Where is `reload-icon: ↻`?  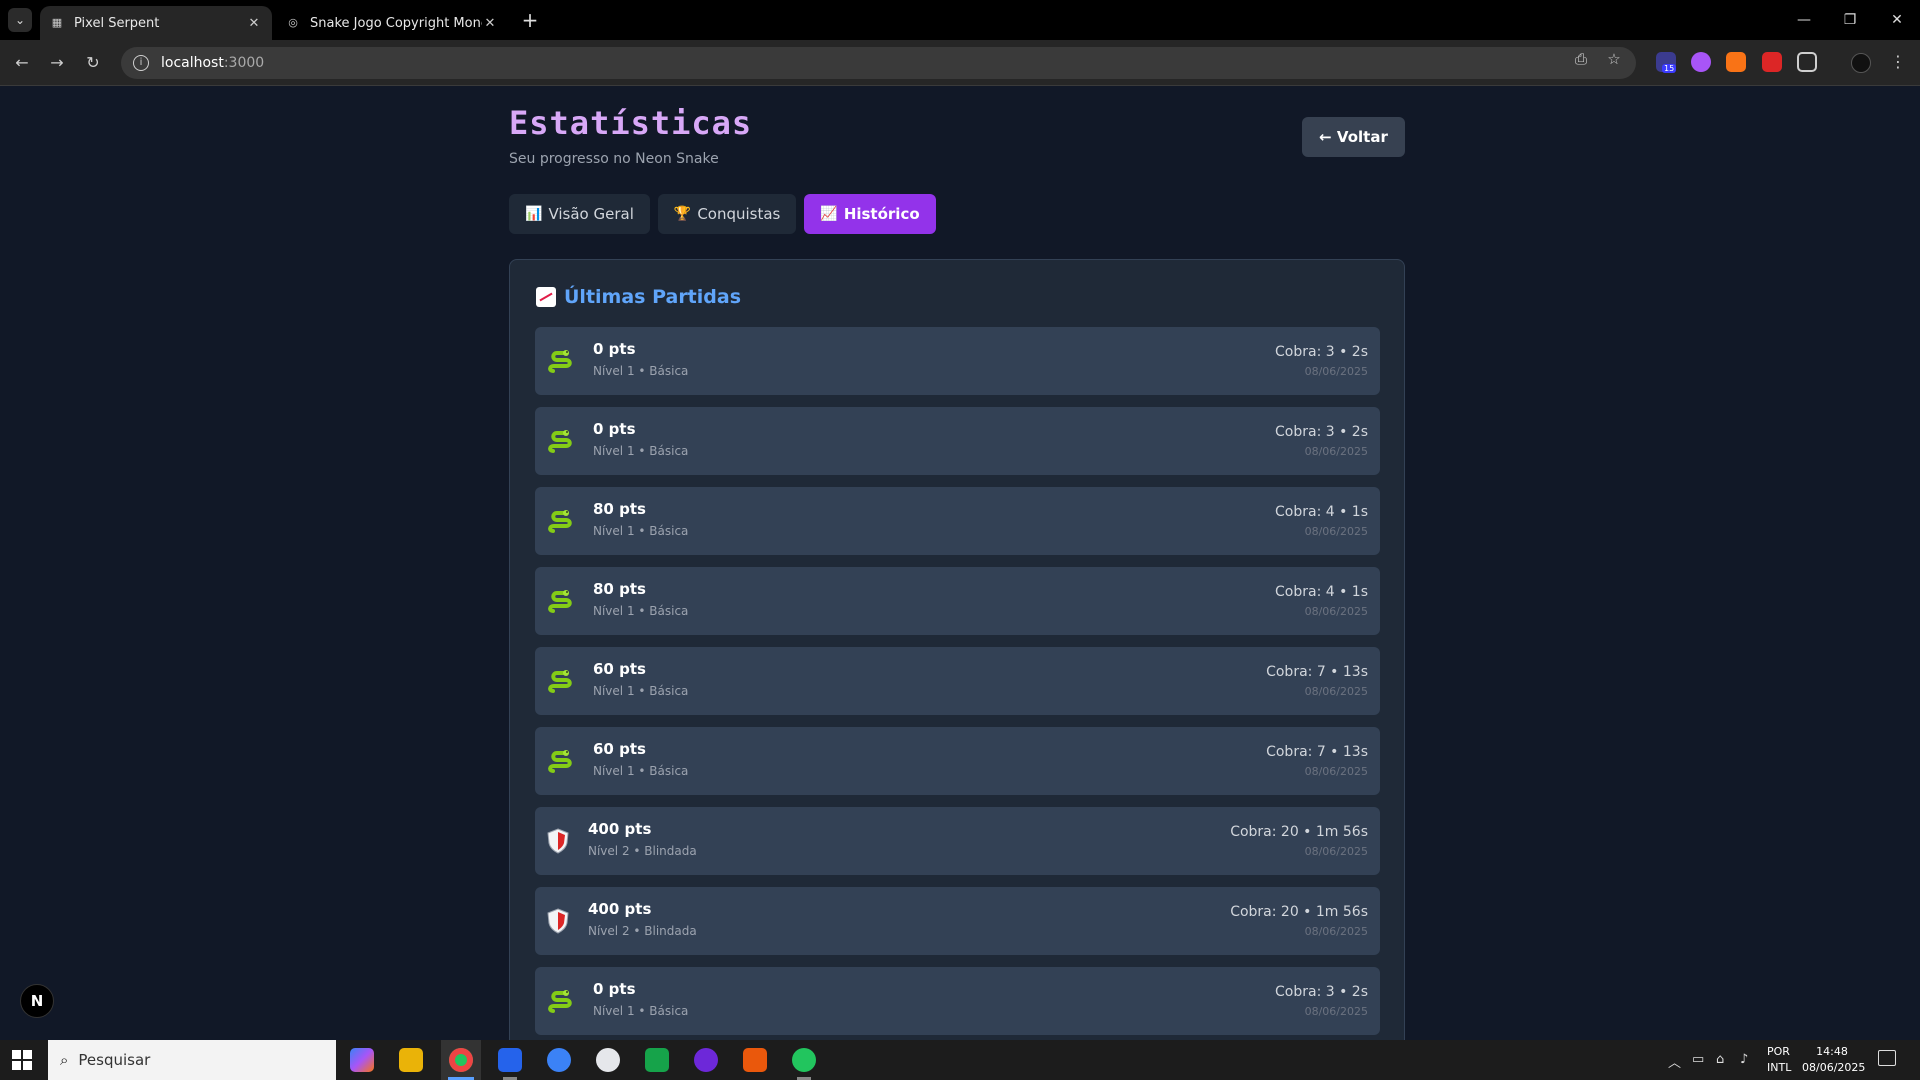 reload-icon: ↻ is located at coordinates (93, 63).